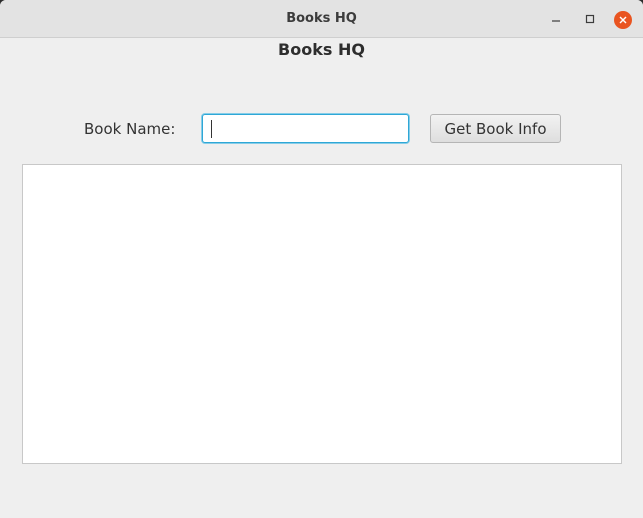 The height and width of the screenshot is (518, 643). I want to click on get-book-info-button: Get Book Info, so click(495, 128).